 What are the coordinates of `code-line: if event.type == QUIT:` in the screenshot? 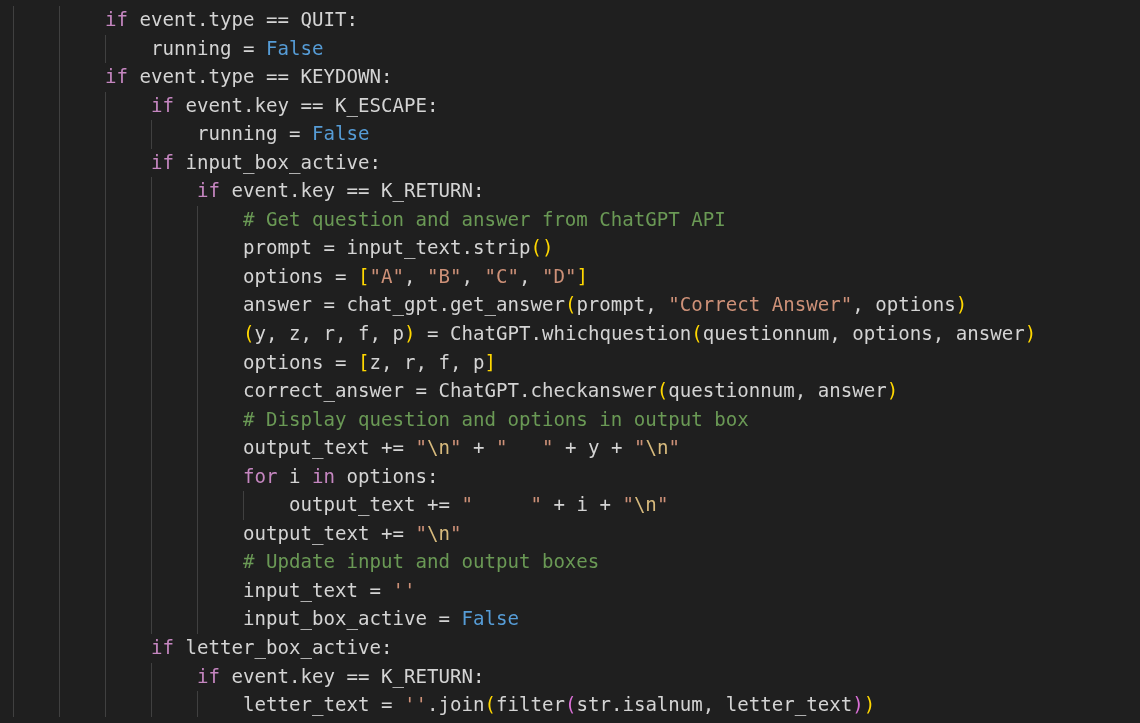 It's located at (231, 20).